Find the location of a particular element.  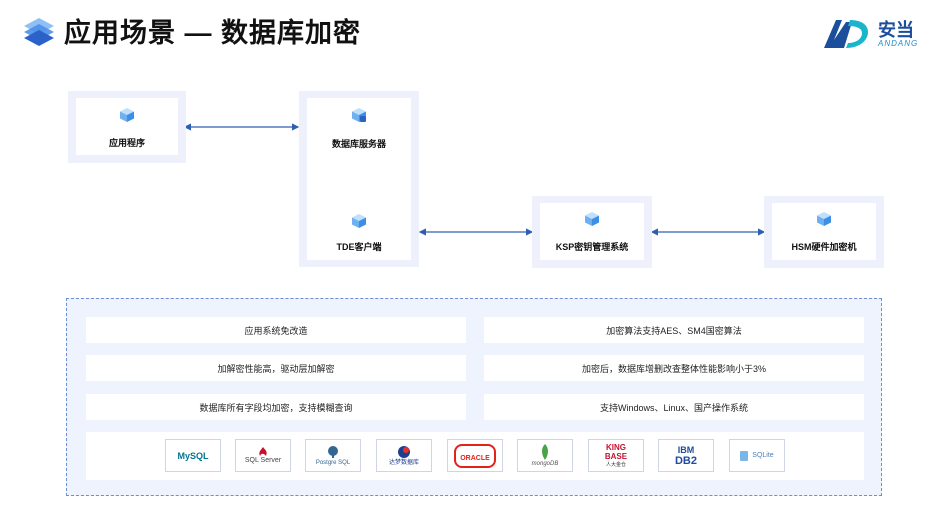

hsm-cube-icon is located at coordinates (824, 219).